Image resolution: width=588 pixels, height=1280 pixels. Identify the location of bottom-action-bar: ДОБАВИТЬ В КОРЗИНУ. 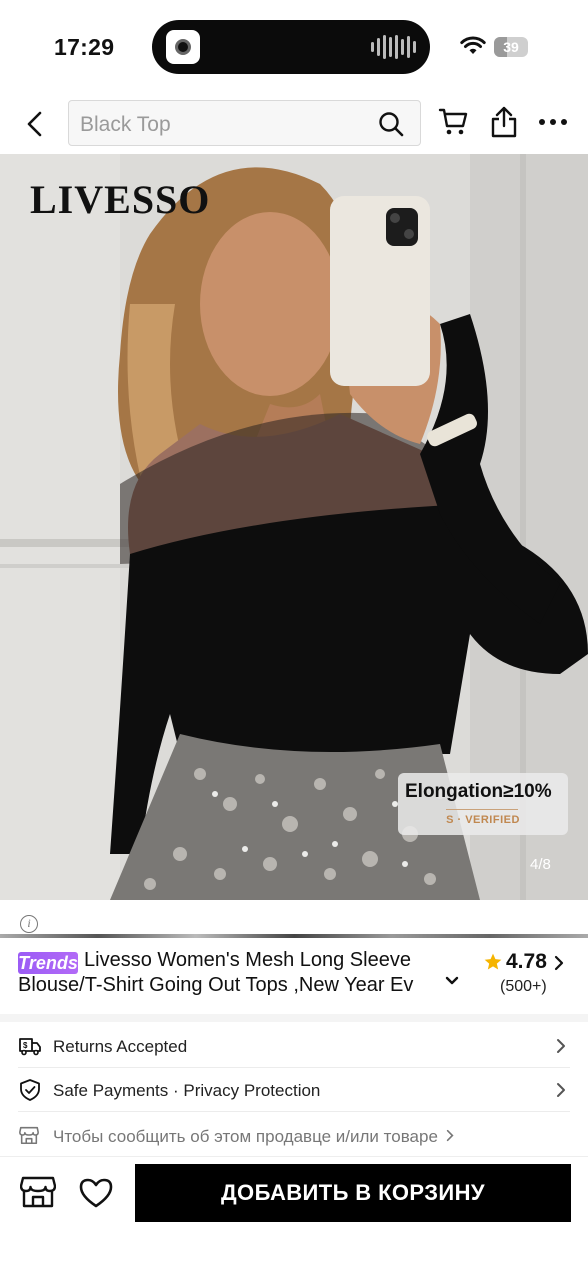
(294, 1218).